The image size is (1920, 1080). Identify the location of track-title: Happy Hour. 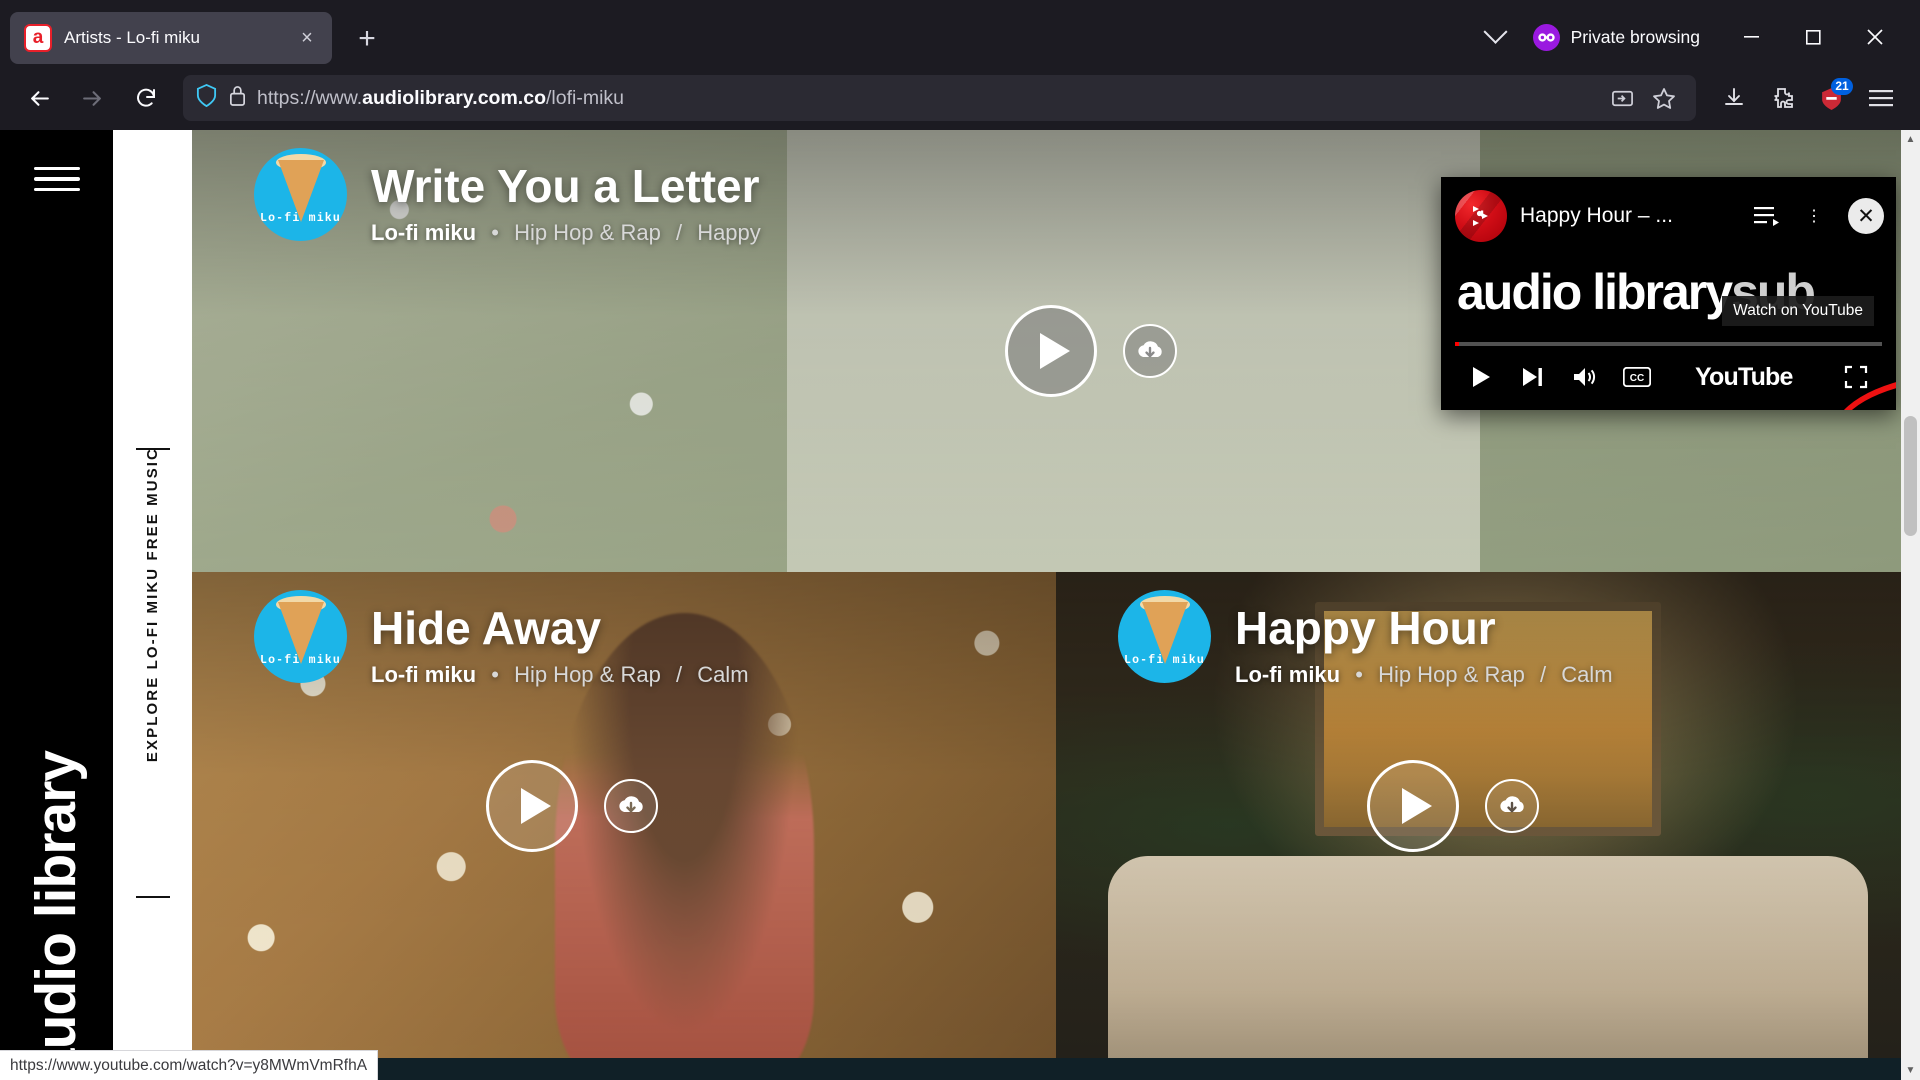
(1365, 628).